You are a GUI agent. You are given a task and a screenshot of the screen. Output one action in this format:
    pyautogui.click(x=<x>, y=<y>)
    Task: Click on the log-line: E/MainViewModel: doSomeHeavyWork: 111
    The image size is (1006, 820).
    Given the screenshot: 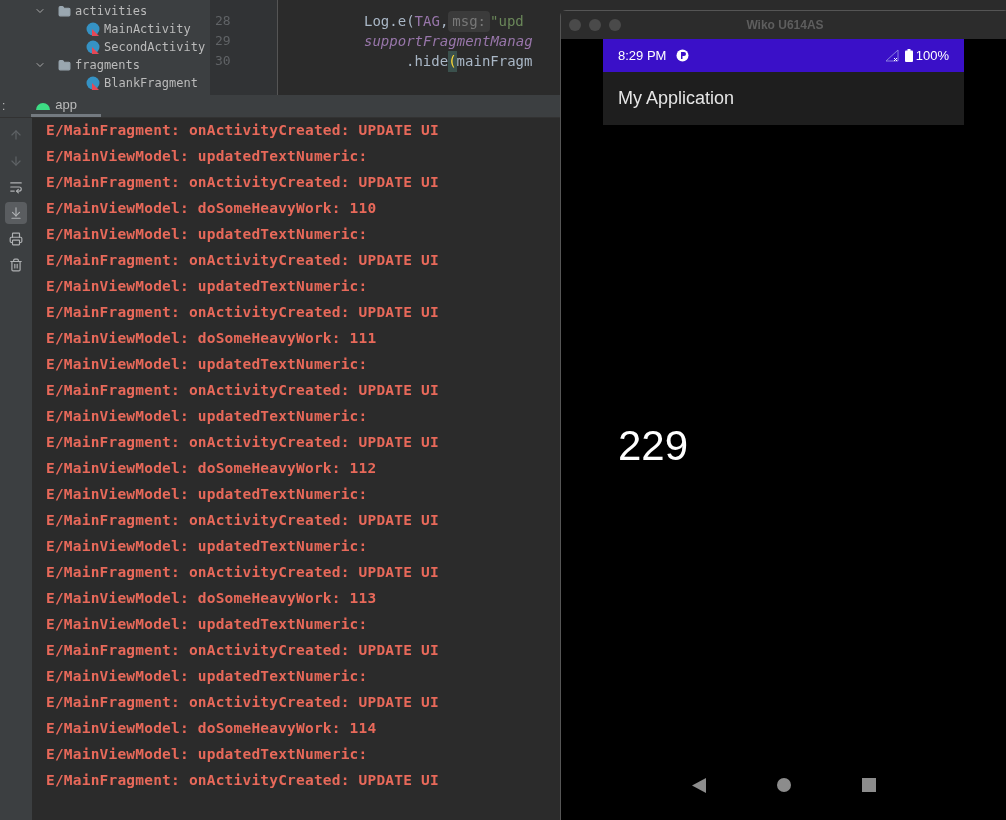 What is the action you would take?
    pyautogui.click(x=211, y=339)
    